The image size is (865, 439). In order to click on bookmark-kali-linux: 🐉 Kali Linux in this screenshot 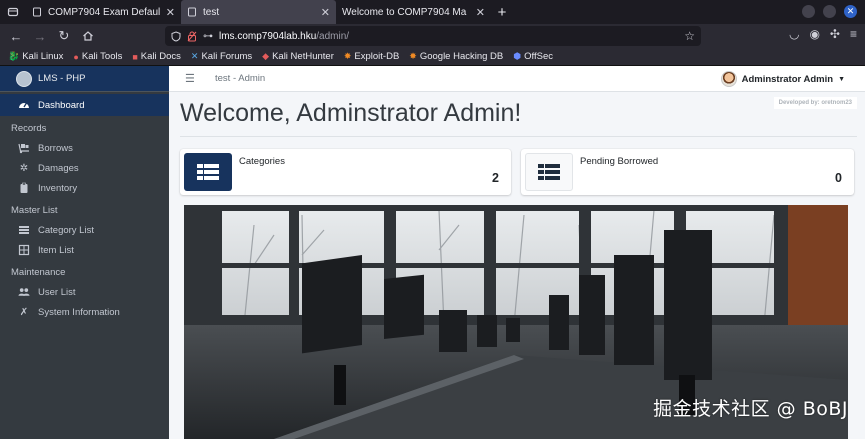, I will do `click(35, 56)`.